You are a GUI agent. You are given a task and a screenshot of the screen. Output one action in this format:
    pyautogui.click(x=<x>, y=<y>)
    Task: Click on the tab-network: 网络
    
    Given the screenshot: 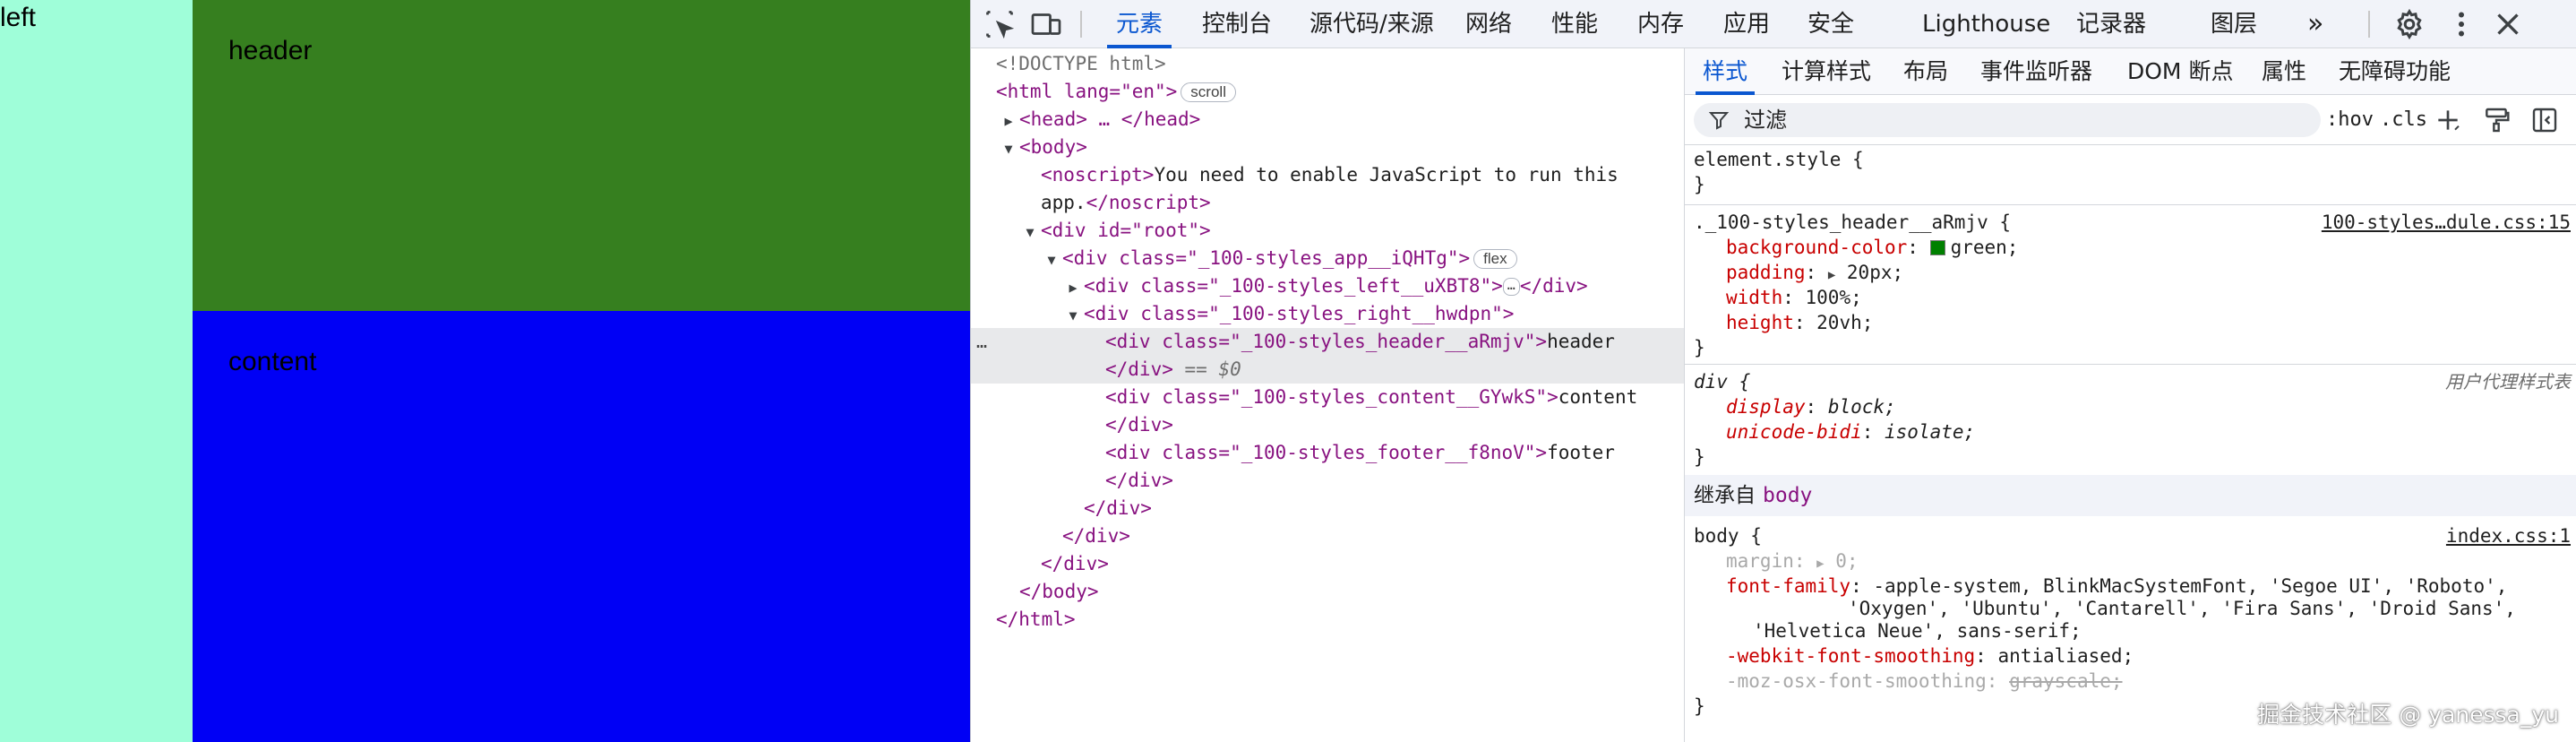 What is the action you would take?
    pyautogui.click(x=1488, y=24)
    